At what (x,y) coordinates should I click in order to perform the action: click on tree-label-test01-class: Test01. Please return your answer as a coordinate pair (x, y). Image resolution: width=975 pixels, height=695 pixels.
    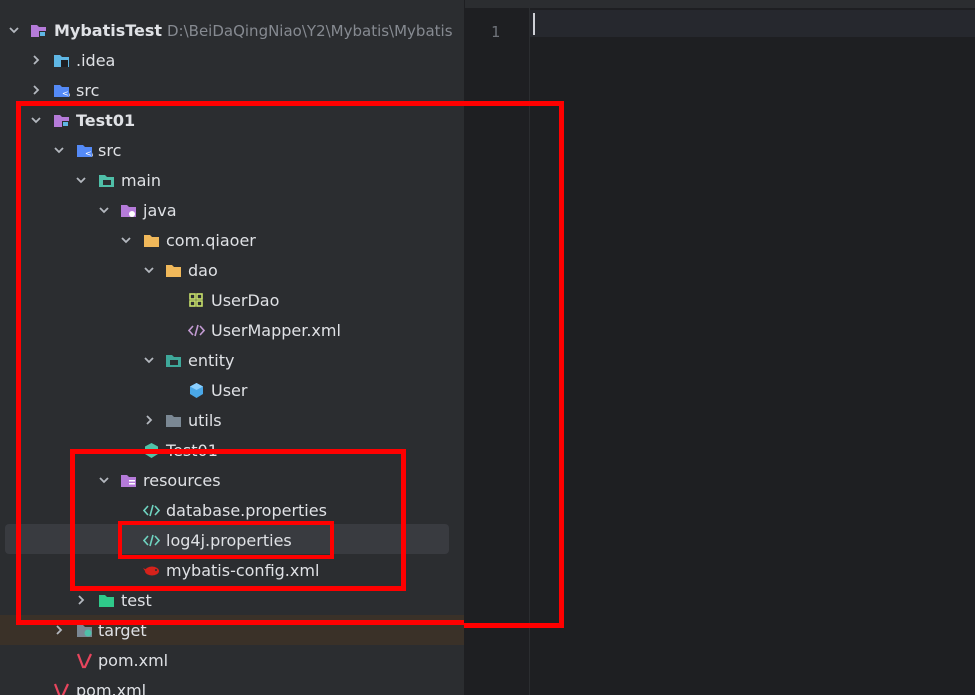
    Looking at the image, I should click on (192, 450).